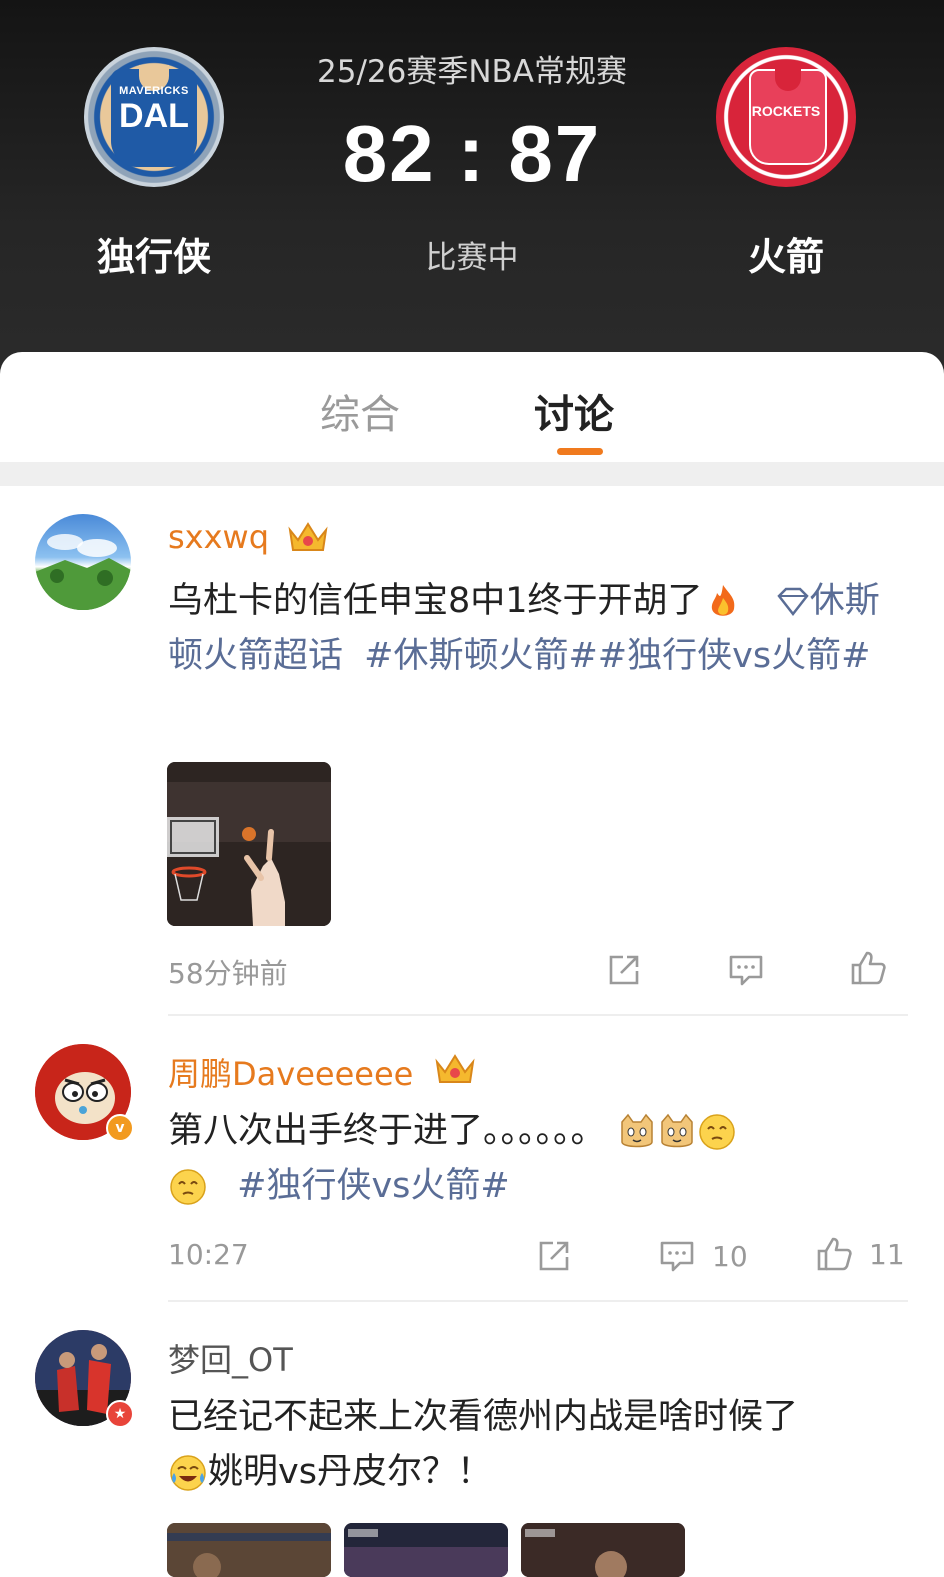  I want to click on mavericks-logo-abbr: DAL, so click(154, 116).